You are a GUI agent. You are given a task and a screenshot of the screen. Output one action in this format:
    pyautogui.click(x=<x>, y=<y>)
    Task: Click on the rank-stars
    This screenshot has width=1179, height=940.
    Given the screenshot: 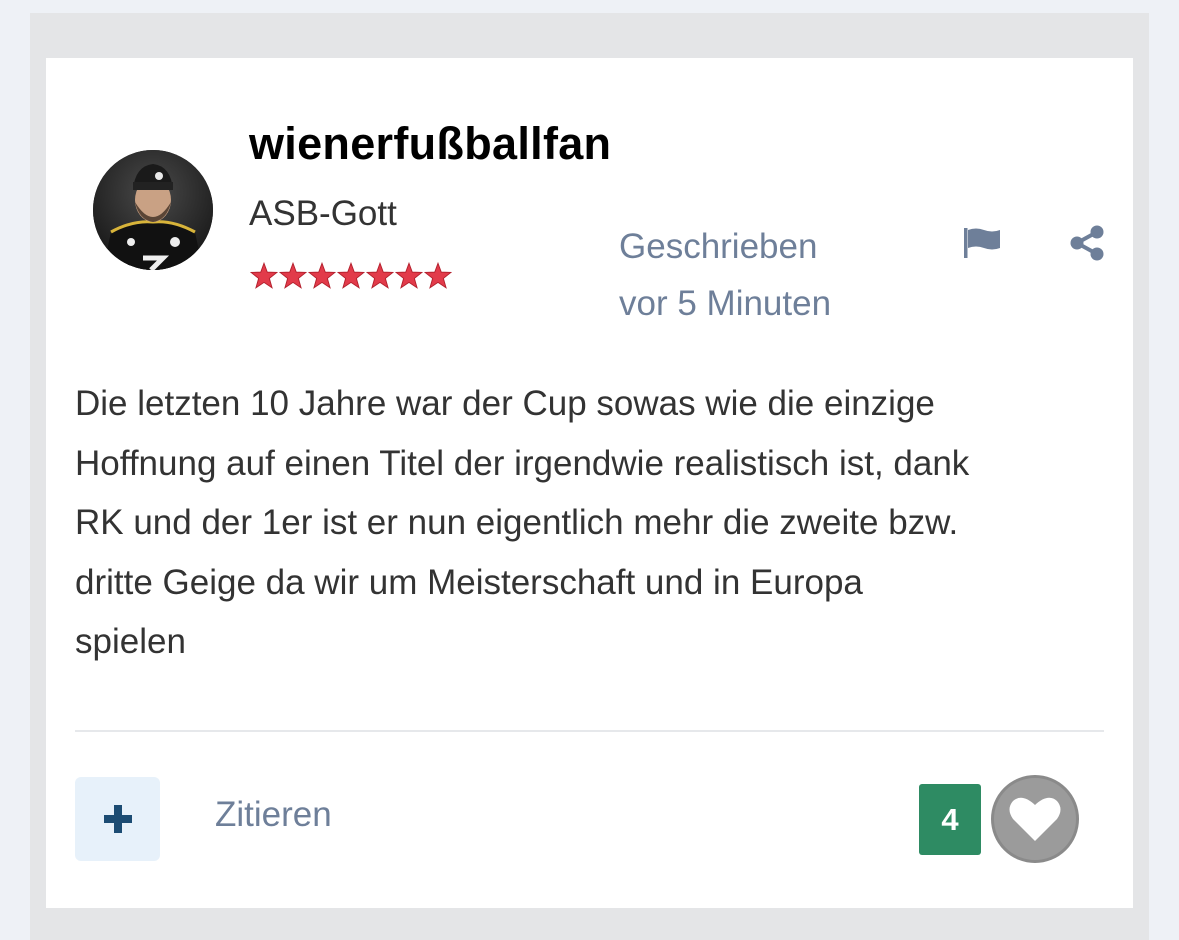 What is the action you would take?
    pyautogui.click(x=351, y=275)
    